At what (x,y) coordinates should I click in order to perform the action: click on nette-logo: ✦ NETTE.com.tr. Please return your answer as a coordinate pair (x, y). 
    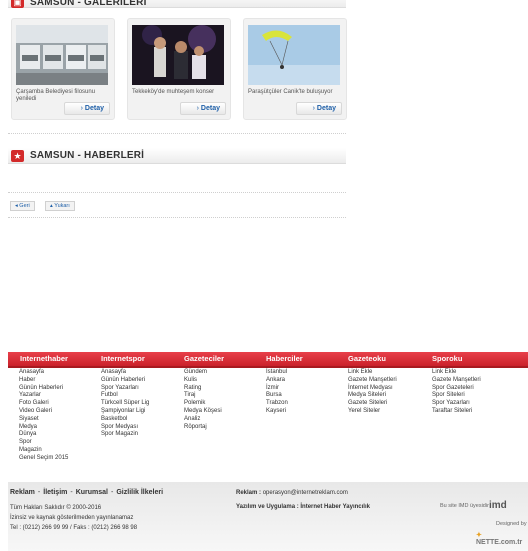
    Looking at the image, I should click on (502, 538).